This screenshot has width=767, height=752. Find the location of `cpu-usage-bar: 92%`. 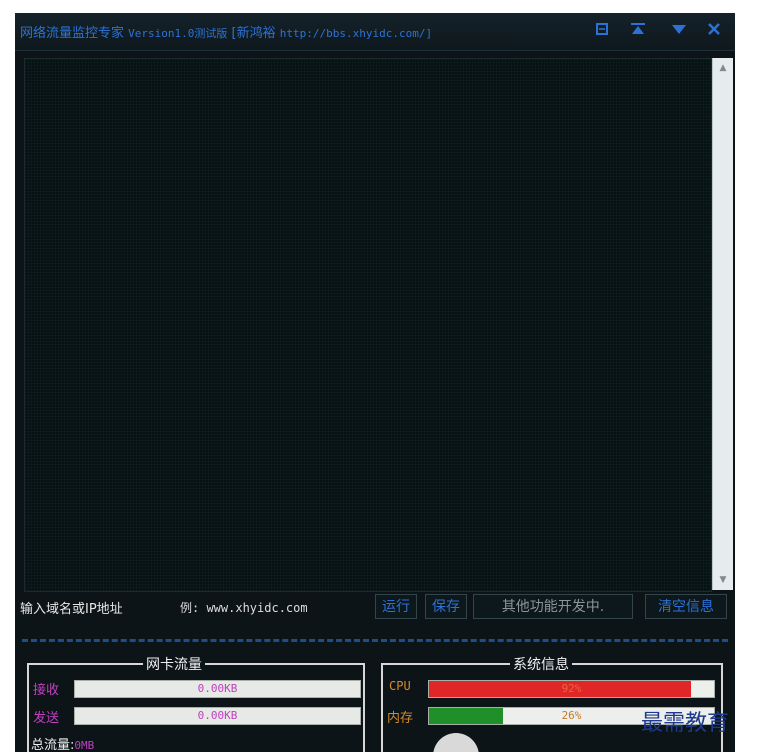

cpu-usage-bar: 92% is located at coordinates (571, 689).